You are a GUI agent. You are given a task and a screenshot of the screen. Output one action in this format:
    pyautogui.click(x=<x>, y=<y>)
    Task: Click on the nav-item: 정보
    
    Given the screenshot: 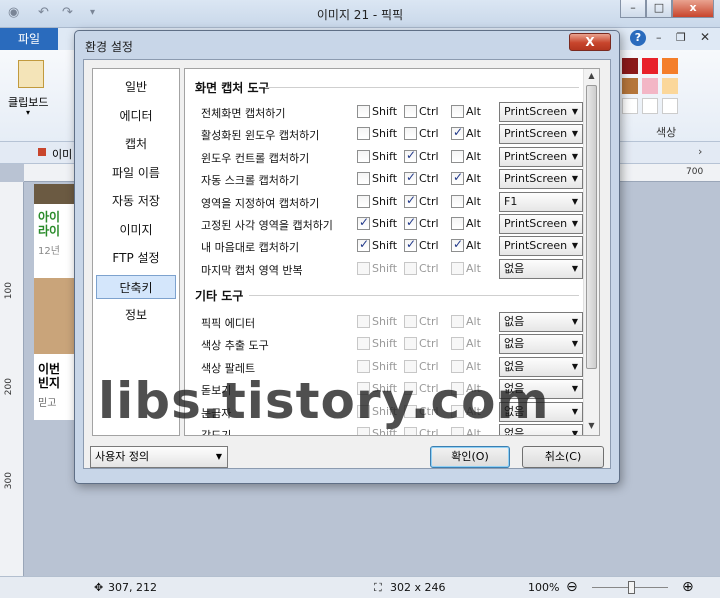 What is the action you would take?
    pyautogui.click(x=136, y=315)
    